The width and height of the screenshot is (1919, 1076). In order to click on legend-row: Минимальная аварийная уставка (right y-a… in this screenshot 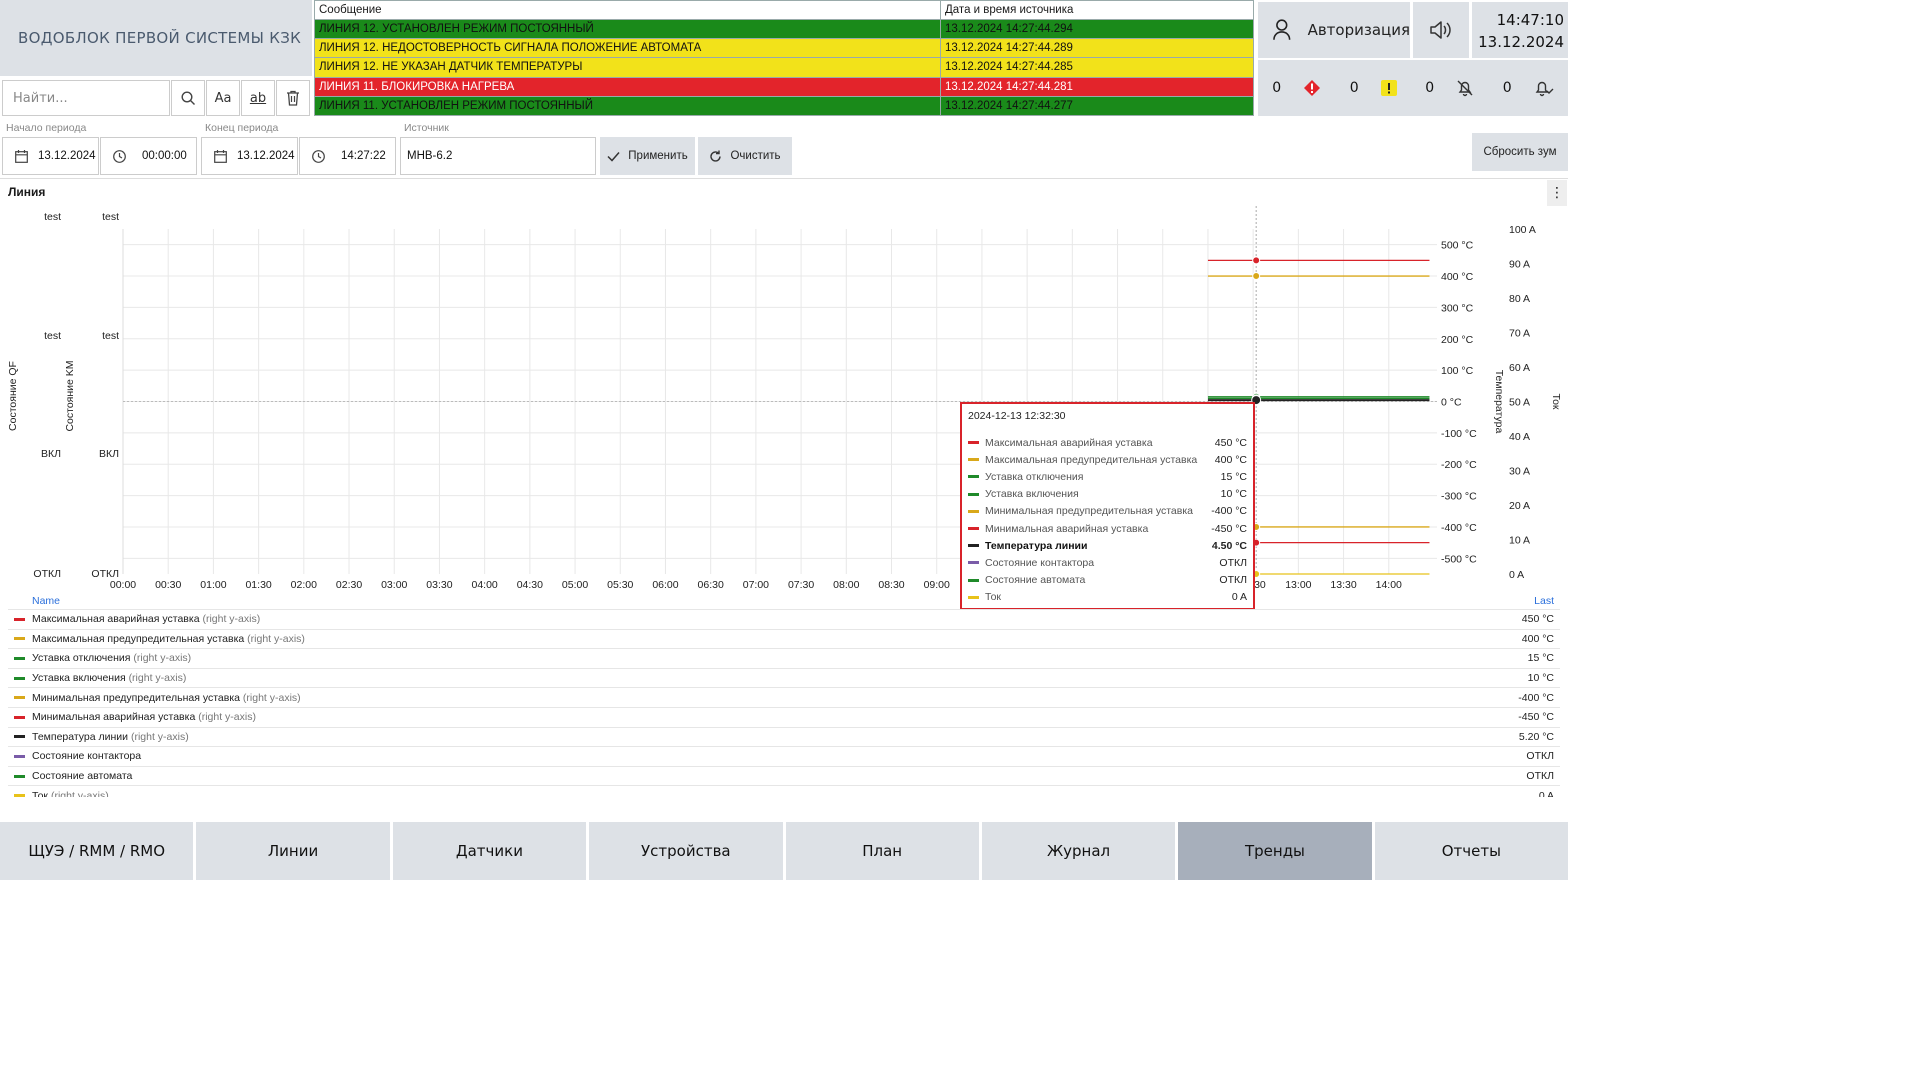, I will do `click(784, 718)`.